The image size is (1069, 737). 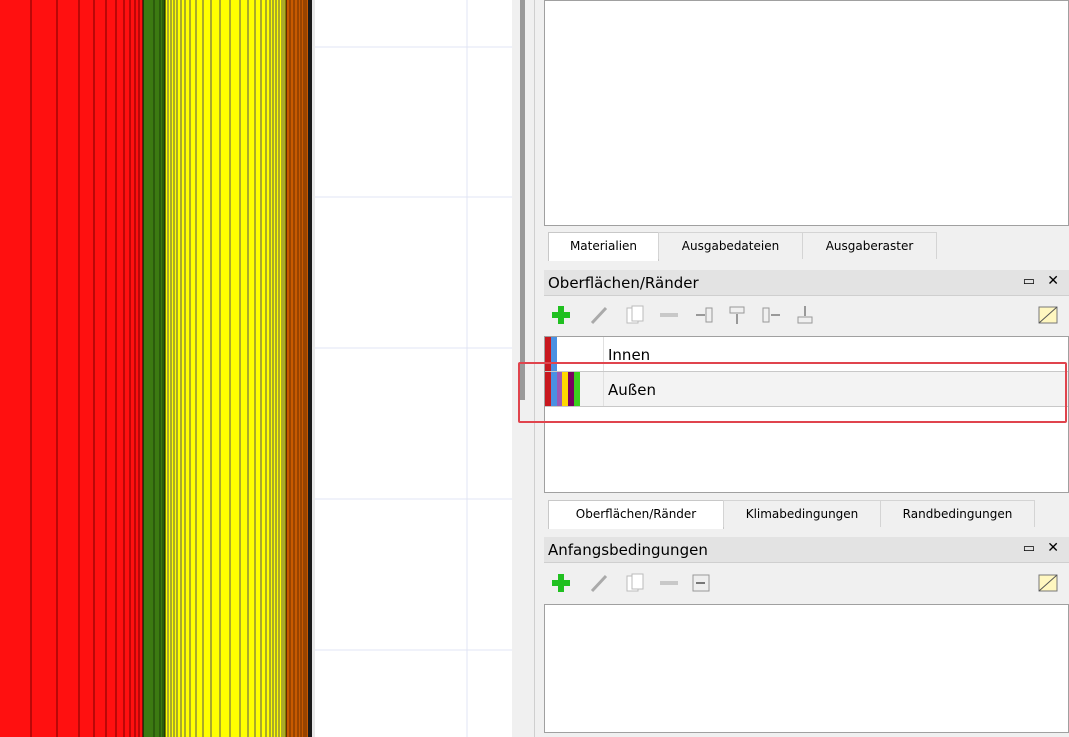 What do you see at coordinates (636, 514) in the screenshot?
I see `tab-oberflaechen-raender: Oberflächen/Ränder` at bounding box center [636, 514].